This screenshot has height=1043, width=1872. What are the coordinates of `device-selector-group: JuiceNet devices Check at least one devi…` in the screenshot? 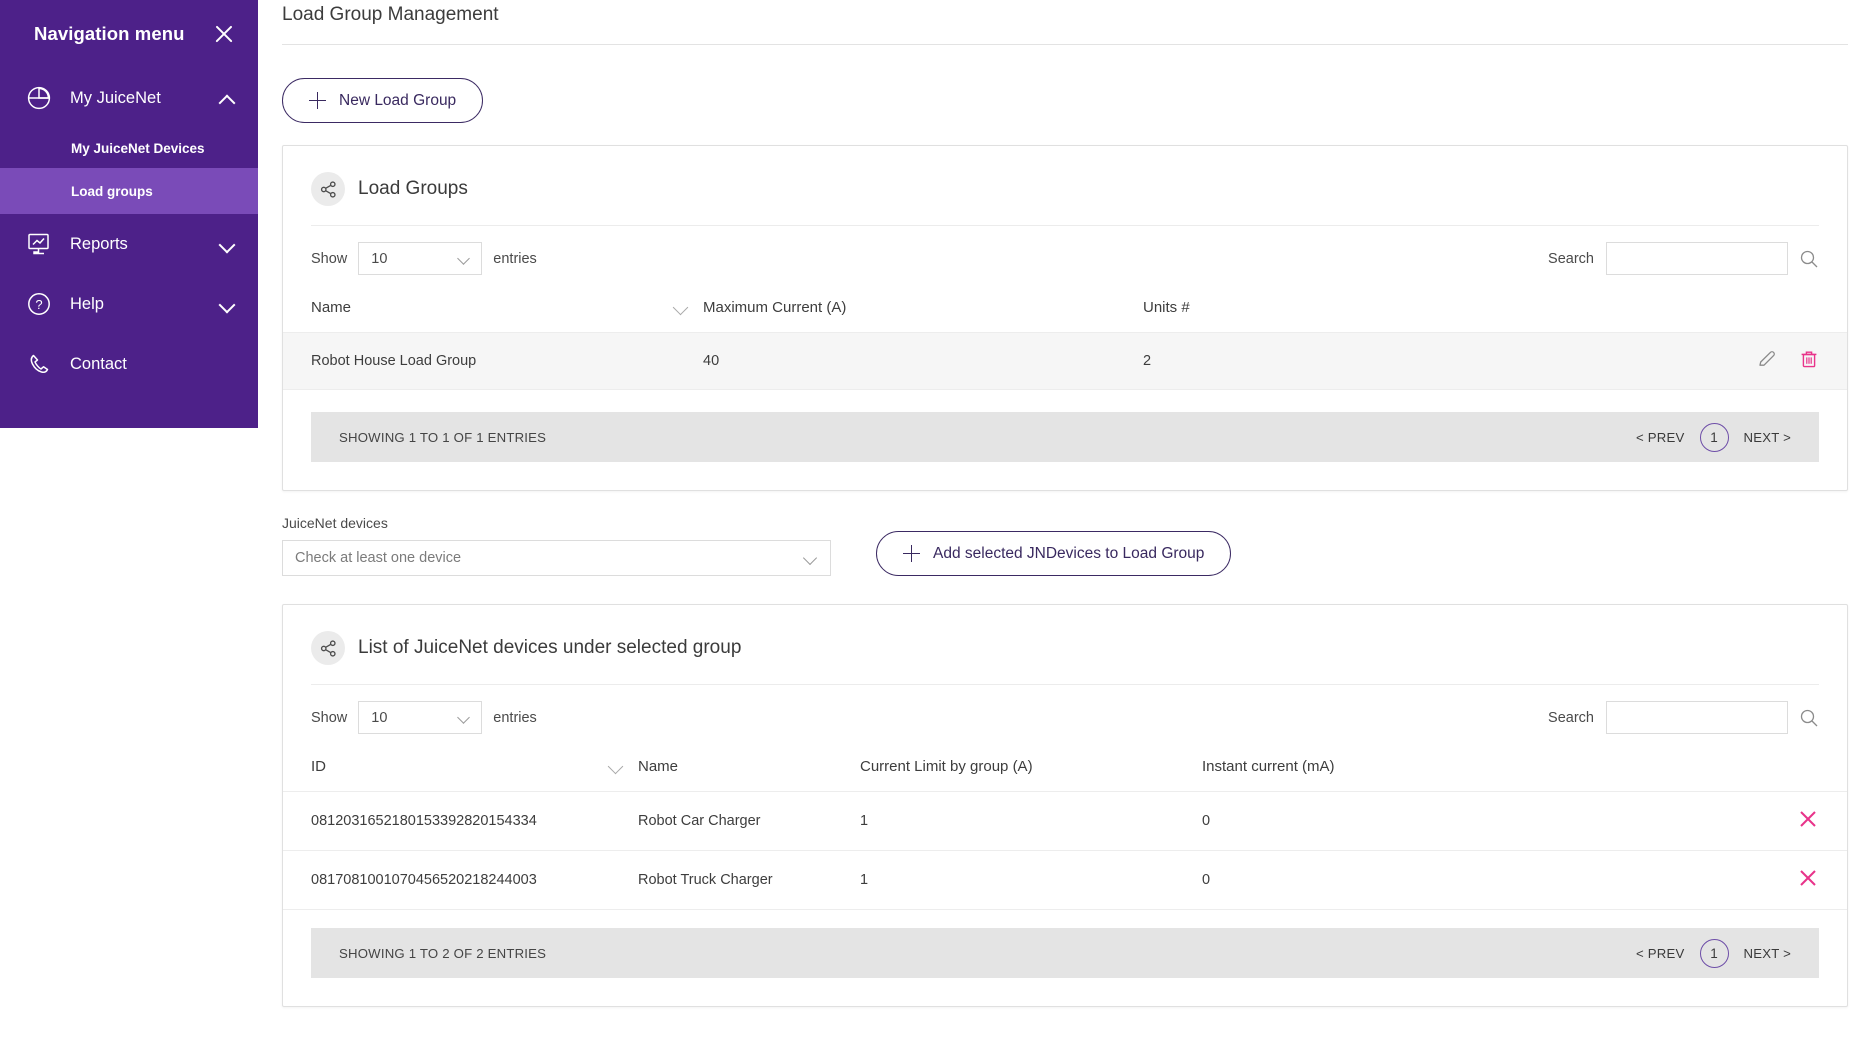 It's located at (556, 545).